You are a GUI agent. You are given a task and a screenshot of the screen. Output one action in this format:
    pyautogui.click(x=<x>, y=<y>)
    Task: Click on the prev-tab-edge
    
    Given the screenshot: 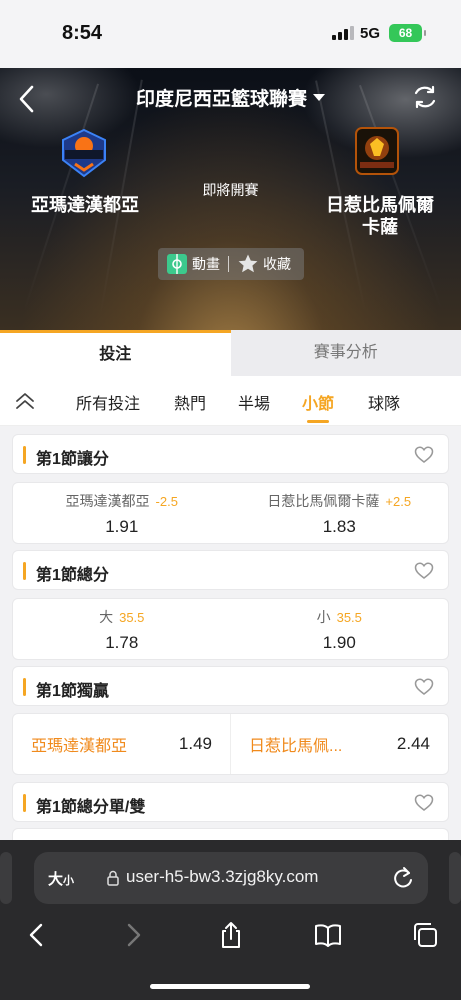 What is the action you would take?
    pyautogui.click(x=6, y=878)
    